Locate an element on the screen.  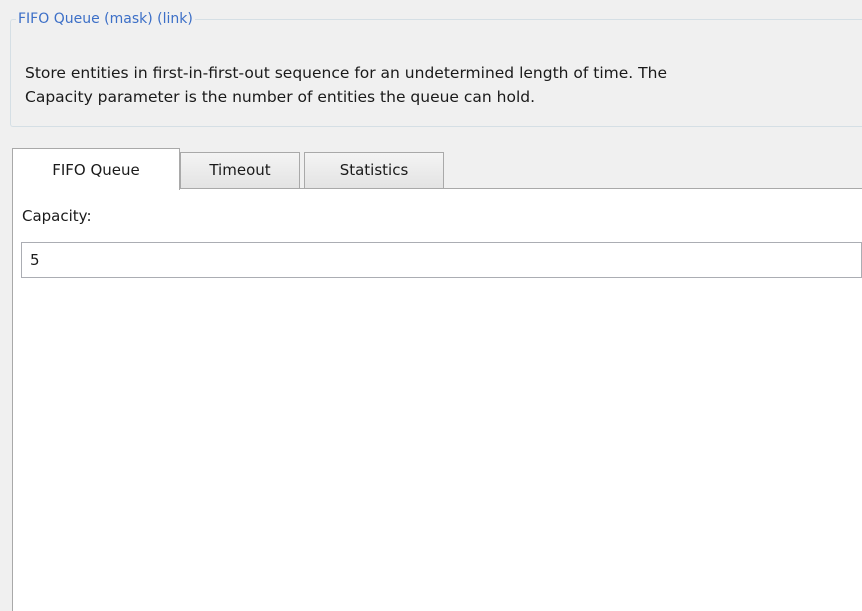
tab-strip: FIFO Queue Timeout Statistics is located at coordinates (437, 169).